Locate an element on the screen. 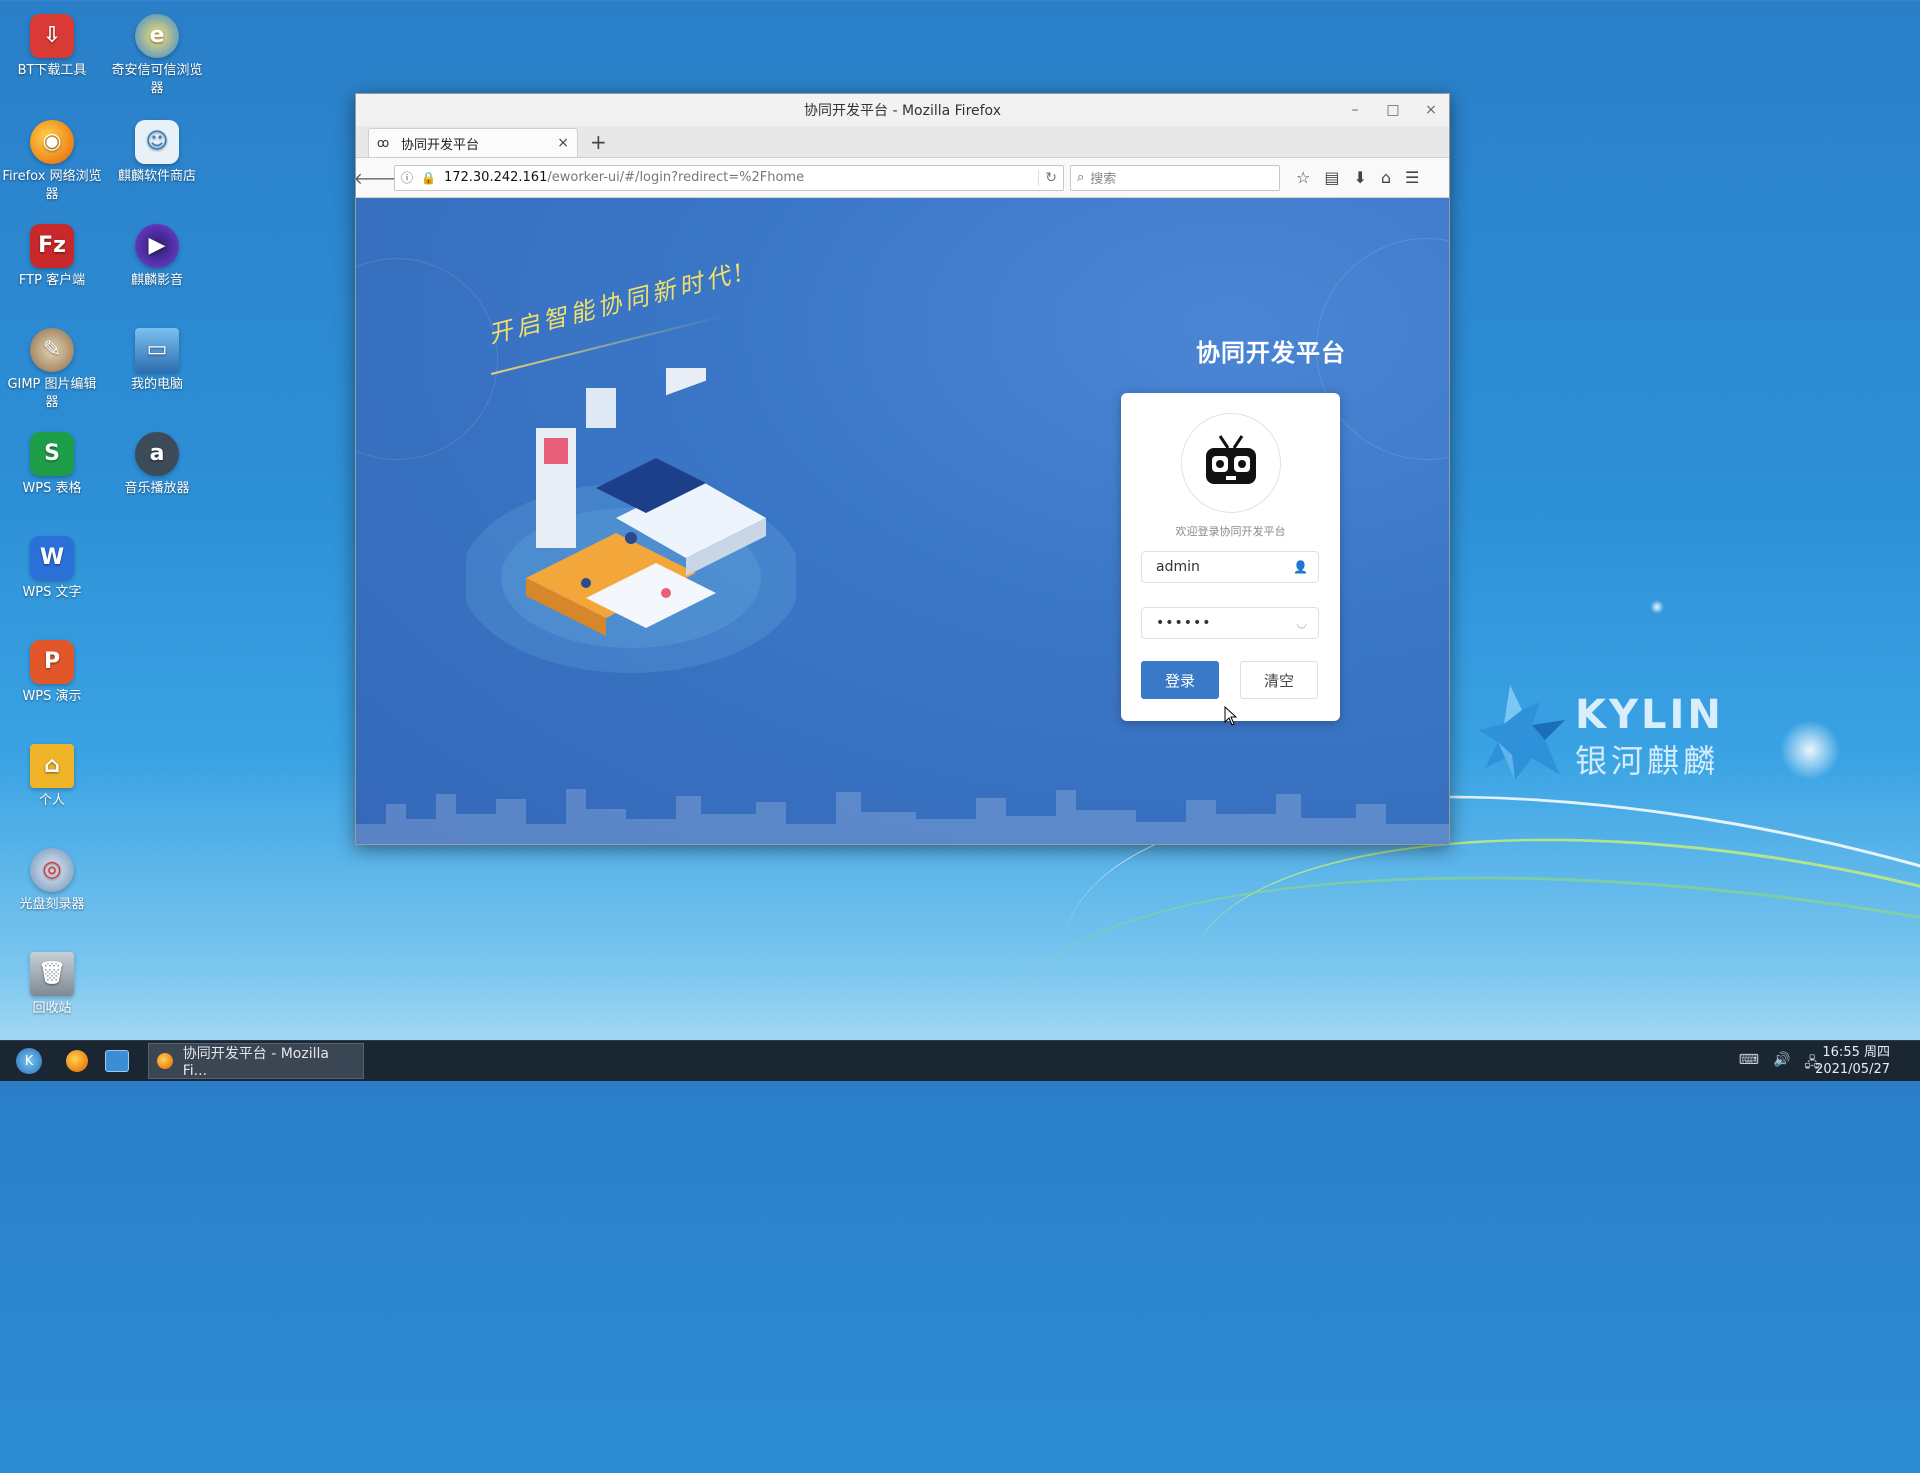 This screenshot has width=1920, height=1473. site-info-icon: ⓘ is located at coordinates (407, 177).